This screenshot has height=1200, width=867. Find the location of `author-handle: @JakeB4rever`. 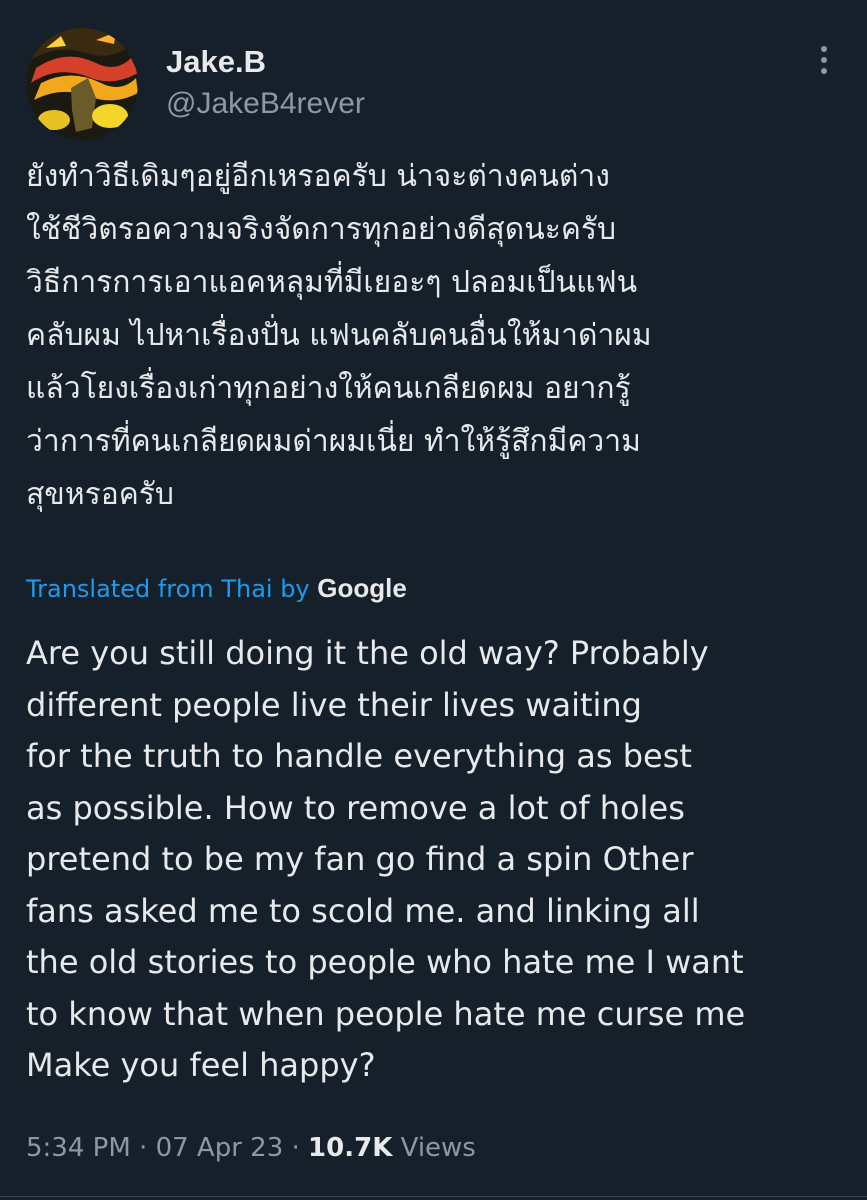

author-handle: @JakeB4rever is located at coordinates (265, 104).